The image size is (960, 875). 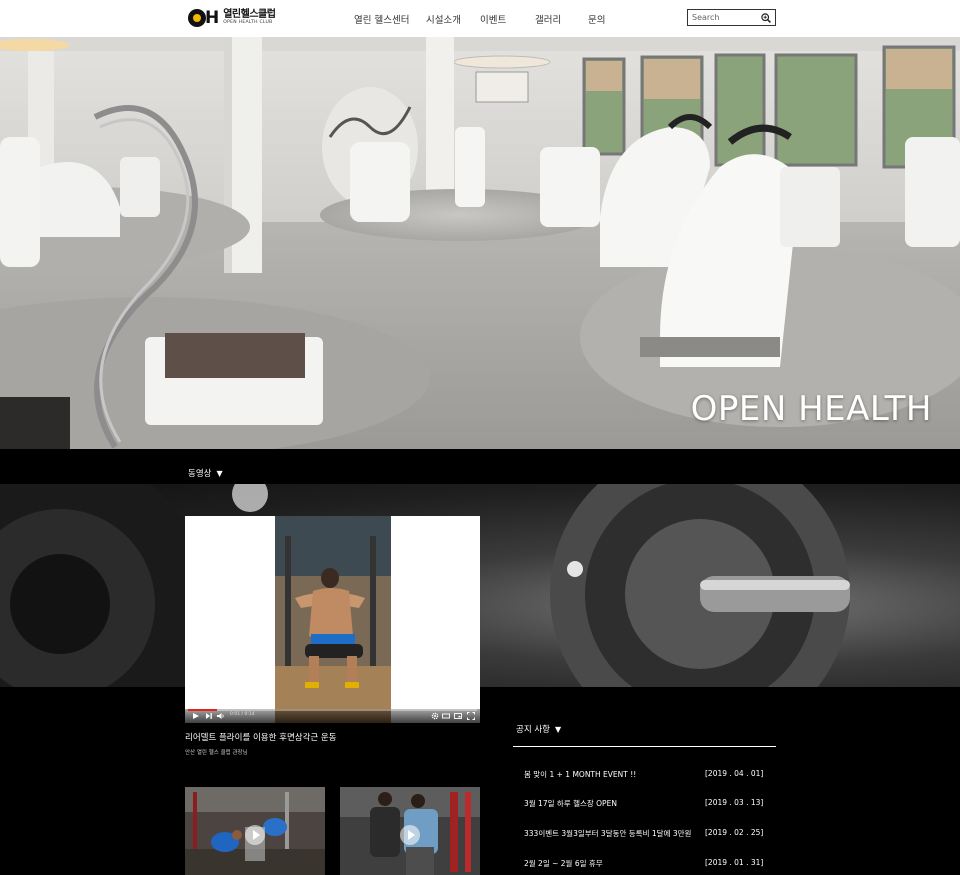 I want to click on video-title: 리어델트 플라이를 이용한 후면삼각근 운동, so click(x=261, y=737).